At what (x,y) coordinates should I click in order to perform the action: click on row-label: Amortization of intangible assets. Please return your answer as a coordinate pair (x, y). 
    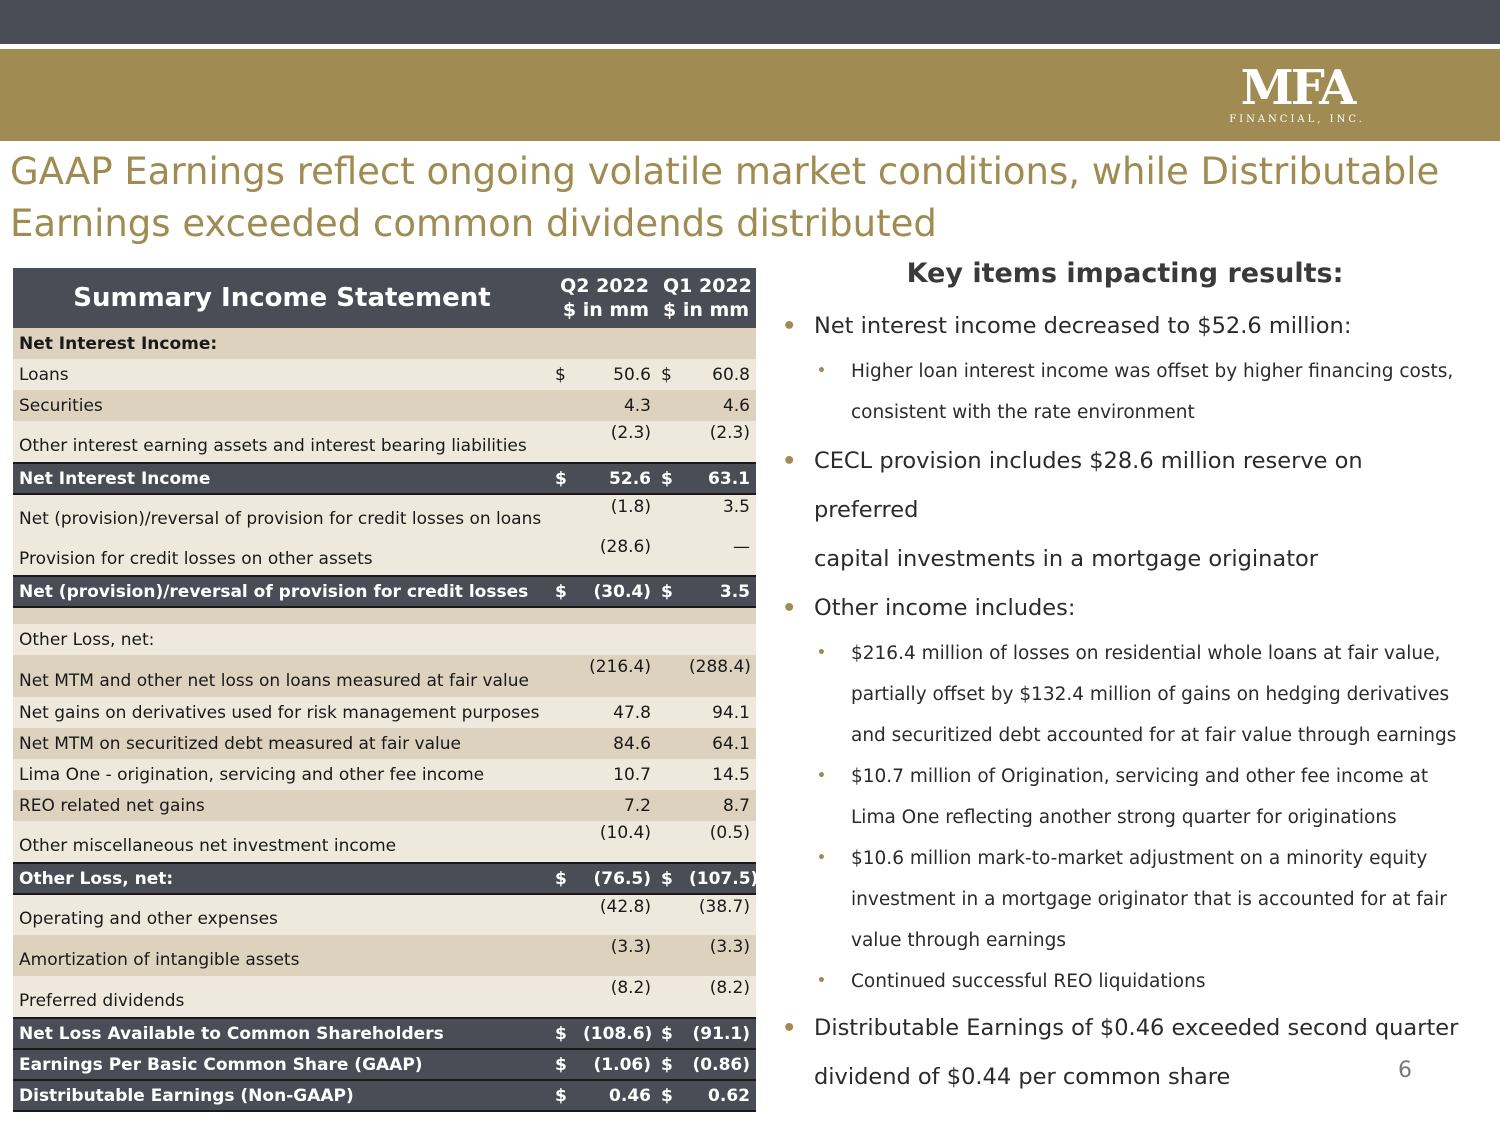
    Looking at the image, I should click on (282, 955).